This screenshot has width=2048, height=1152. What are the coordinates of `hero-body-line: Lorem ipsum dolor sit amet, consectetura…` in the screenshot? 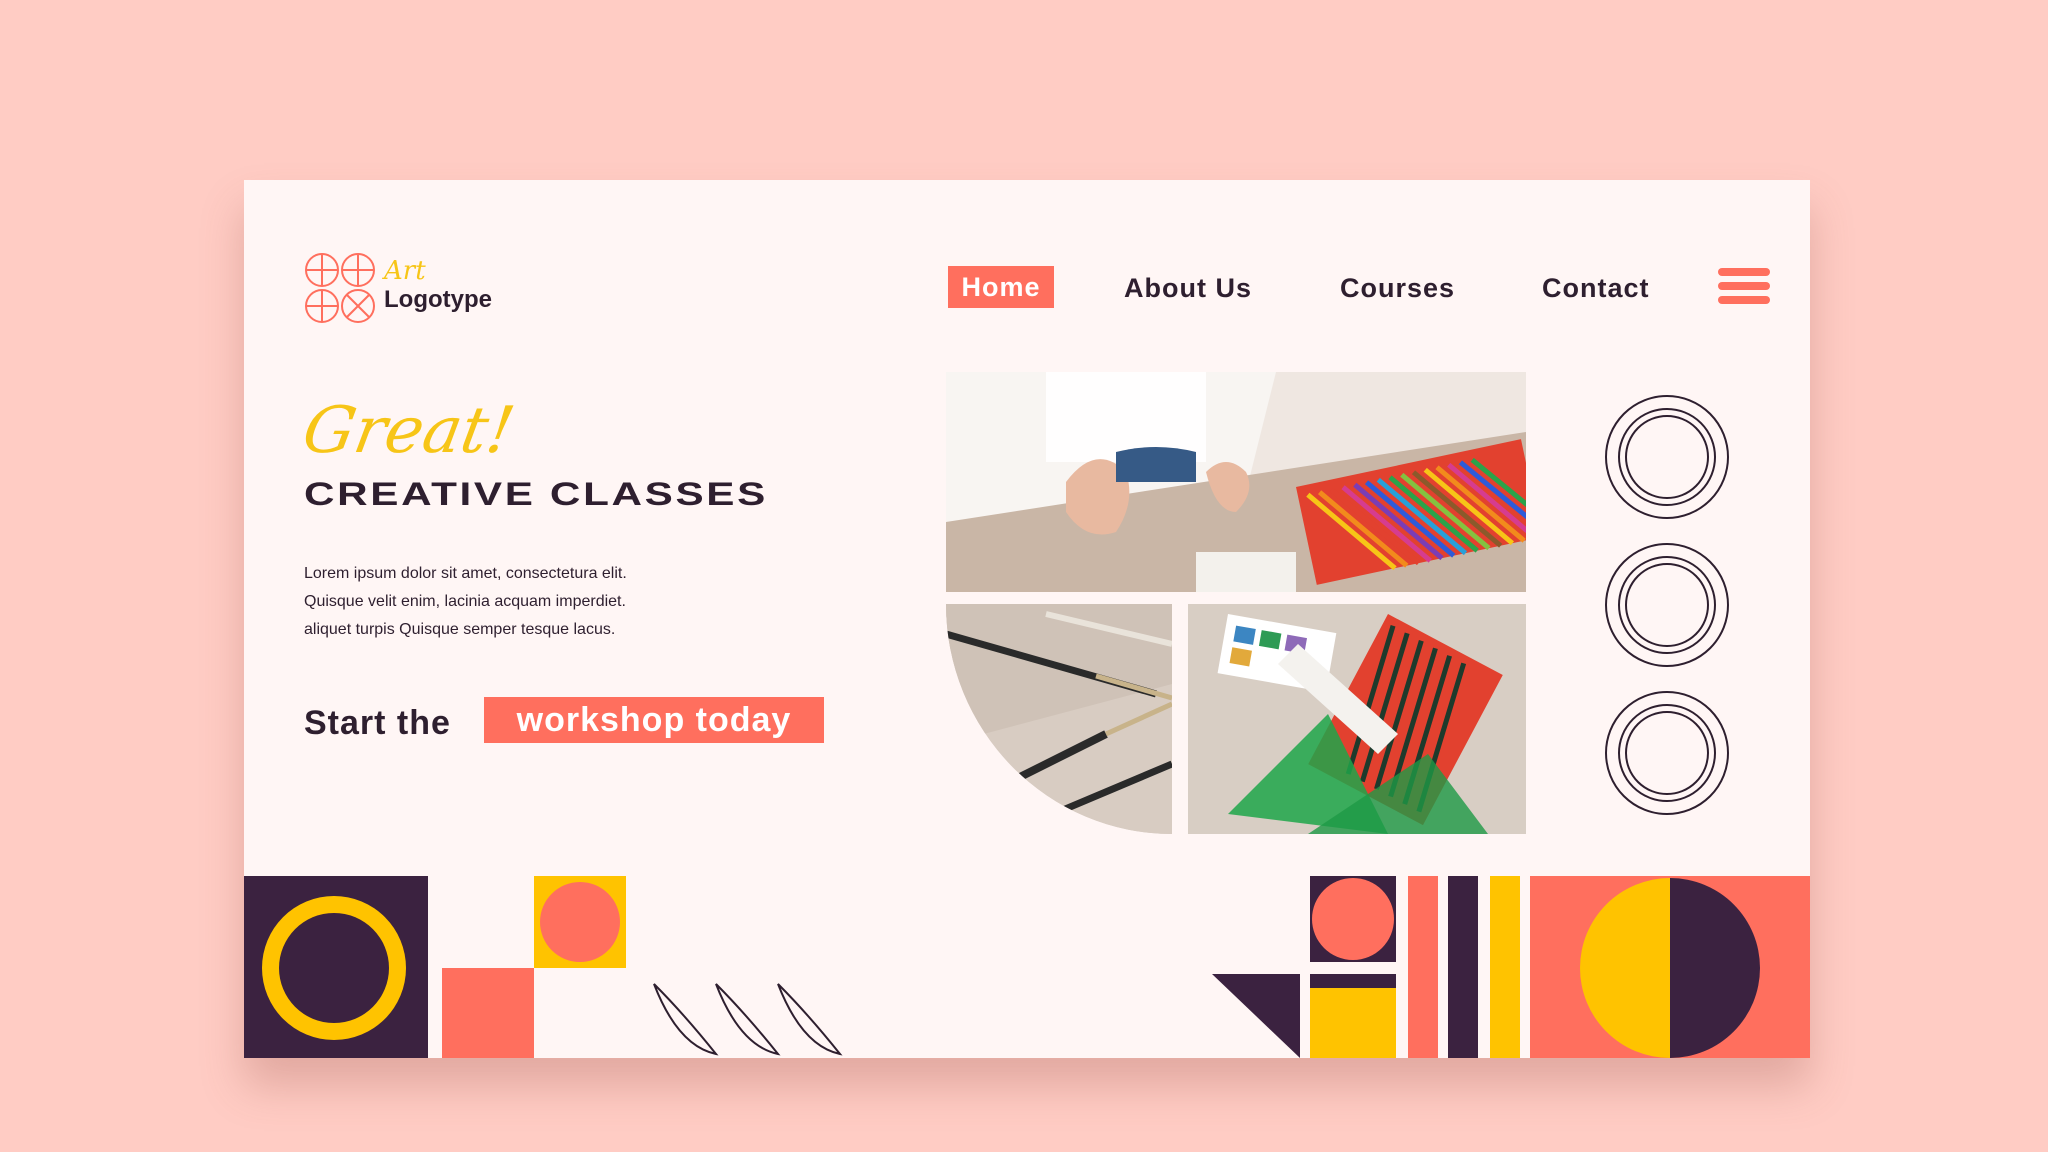 It's located at (465, 573).